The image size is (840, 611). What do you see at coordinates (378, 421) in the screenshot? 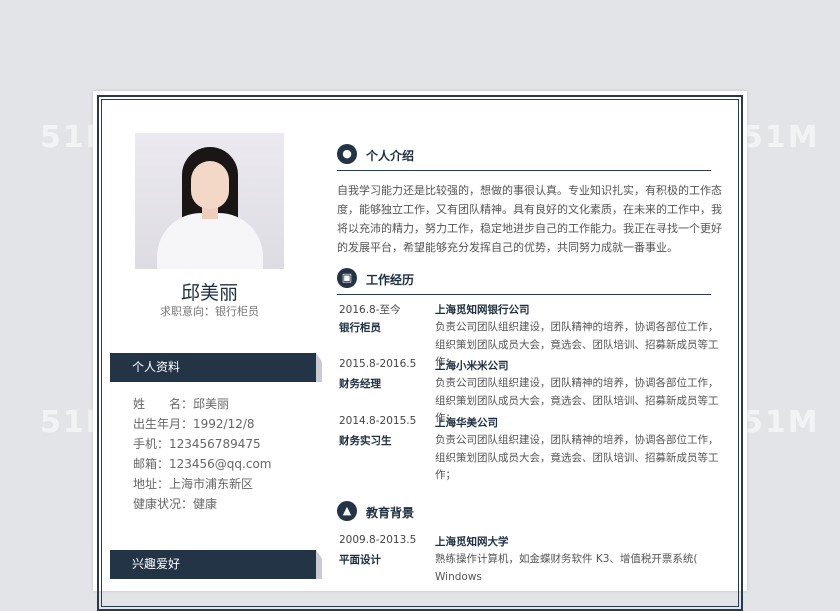
I see `job-date: 2014.8-2015.5` at bounding box center [378, 421].